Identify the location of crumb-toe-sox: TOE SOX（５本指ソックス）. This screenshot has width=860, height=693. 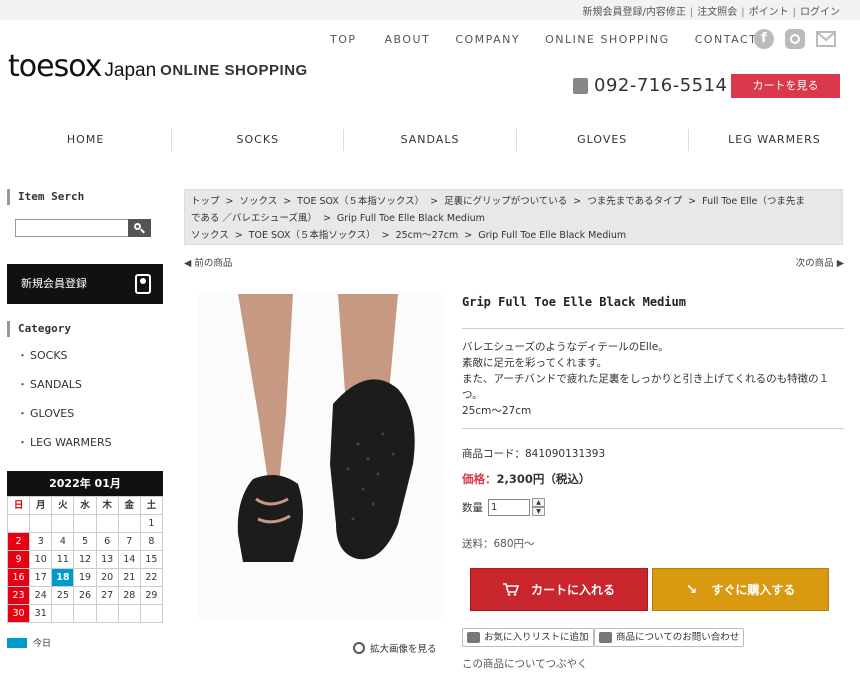
(360, 201).